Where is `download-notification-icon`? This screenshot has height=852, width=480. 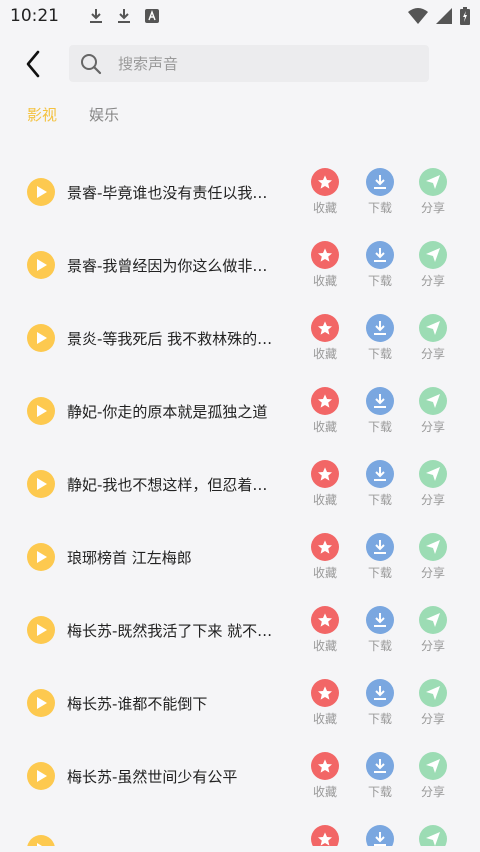 download-notification-icon is located at coordinates (124, 16).